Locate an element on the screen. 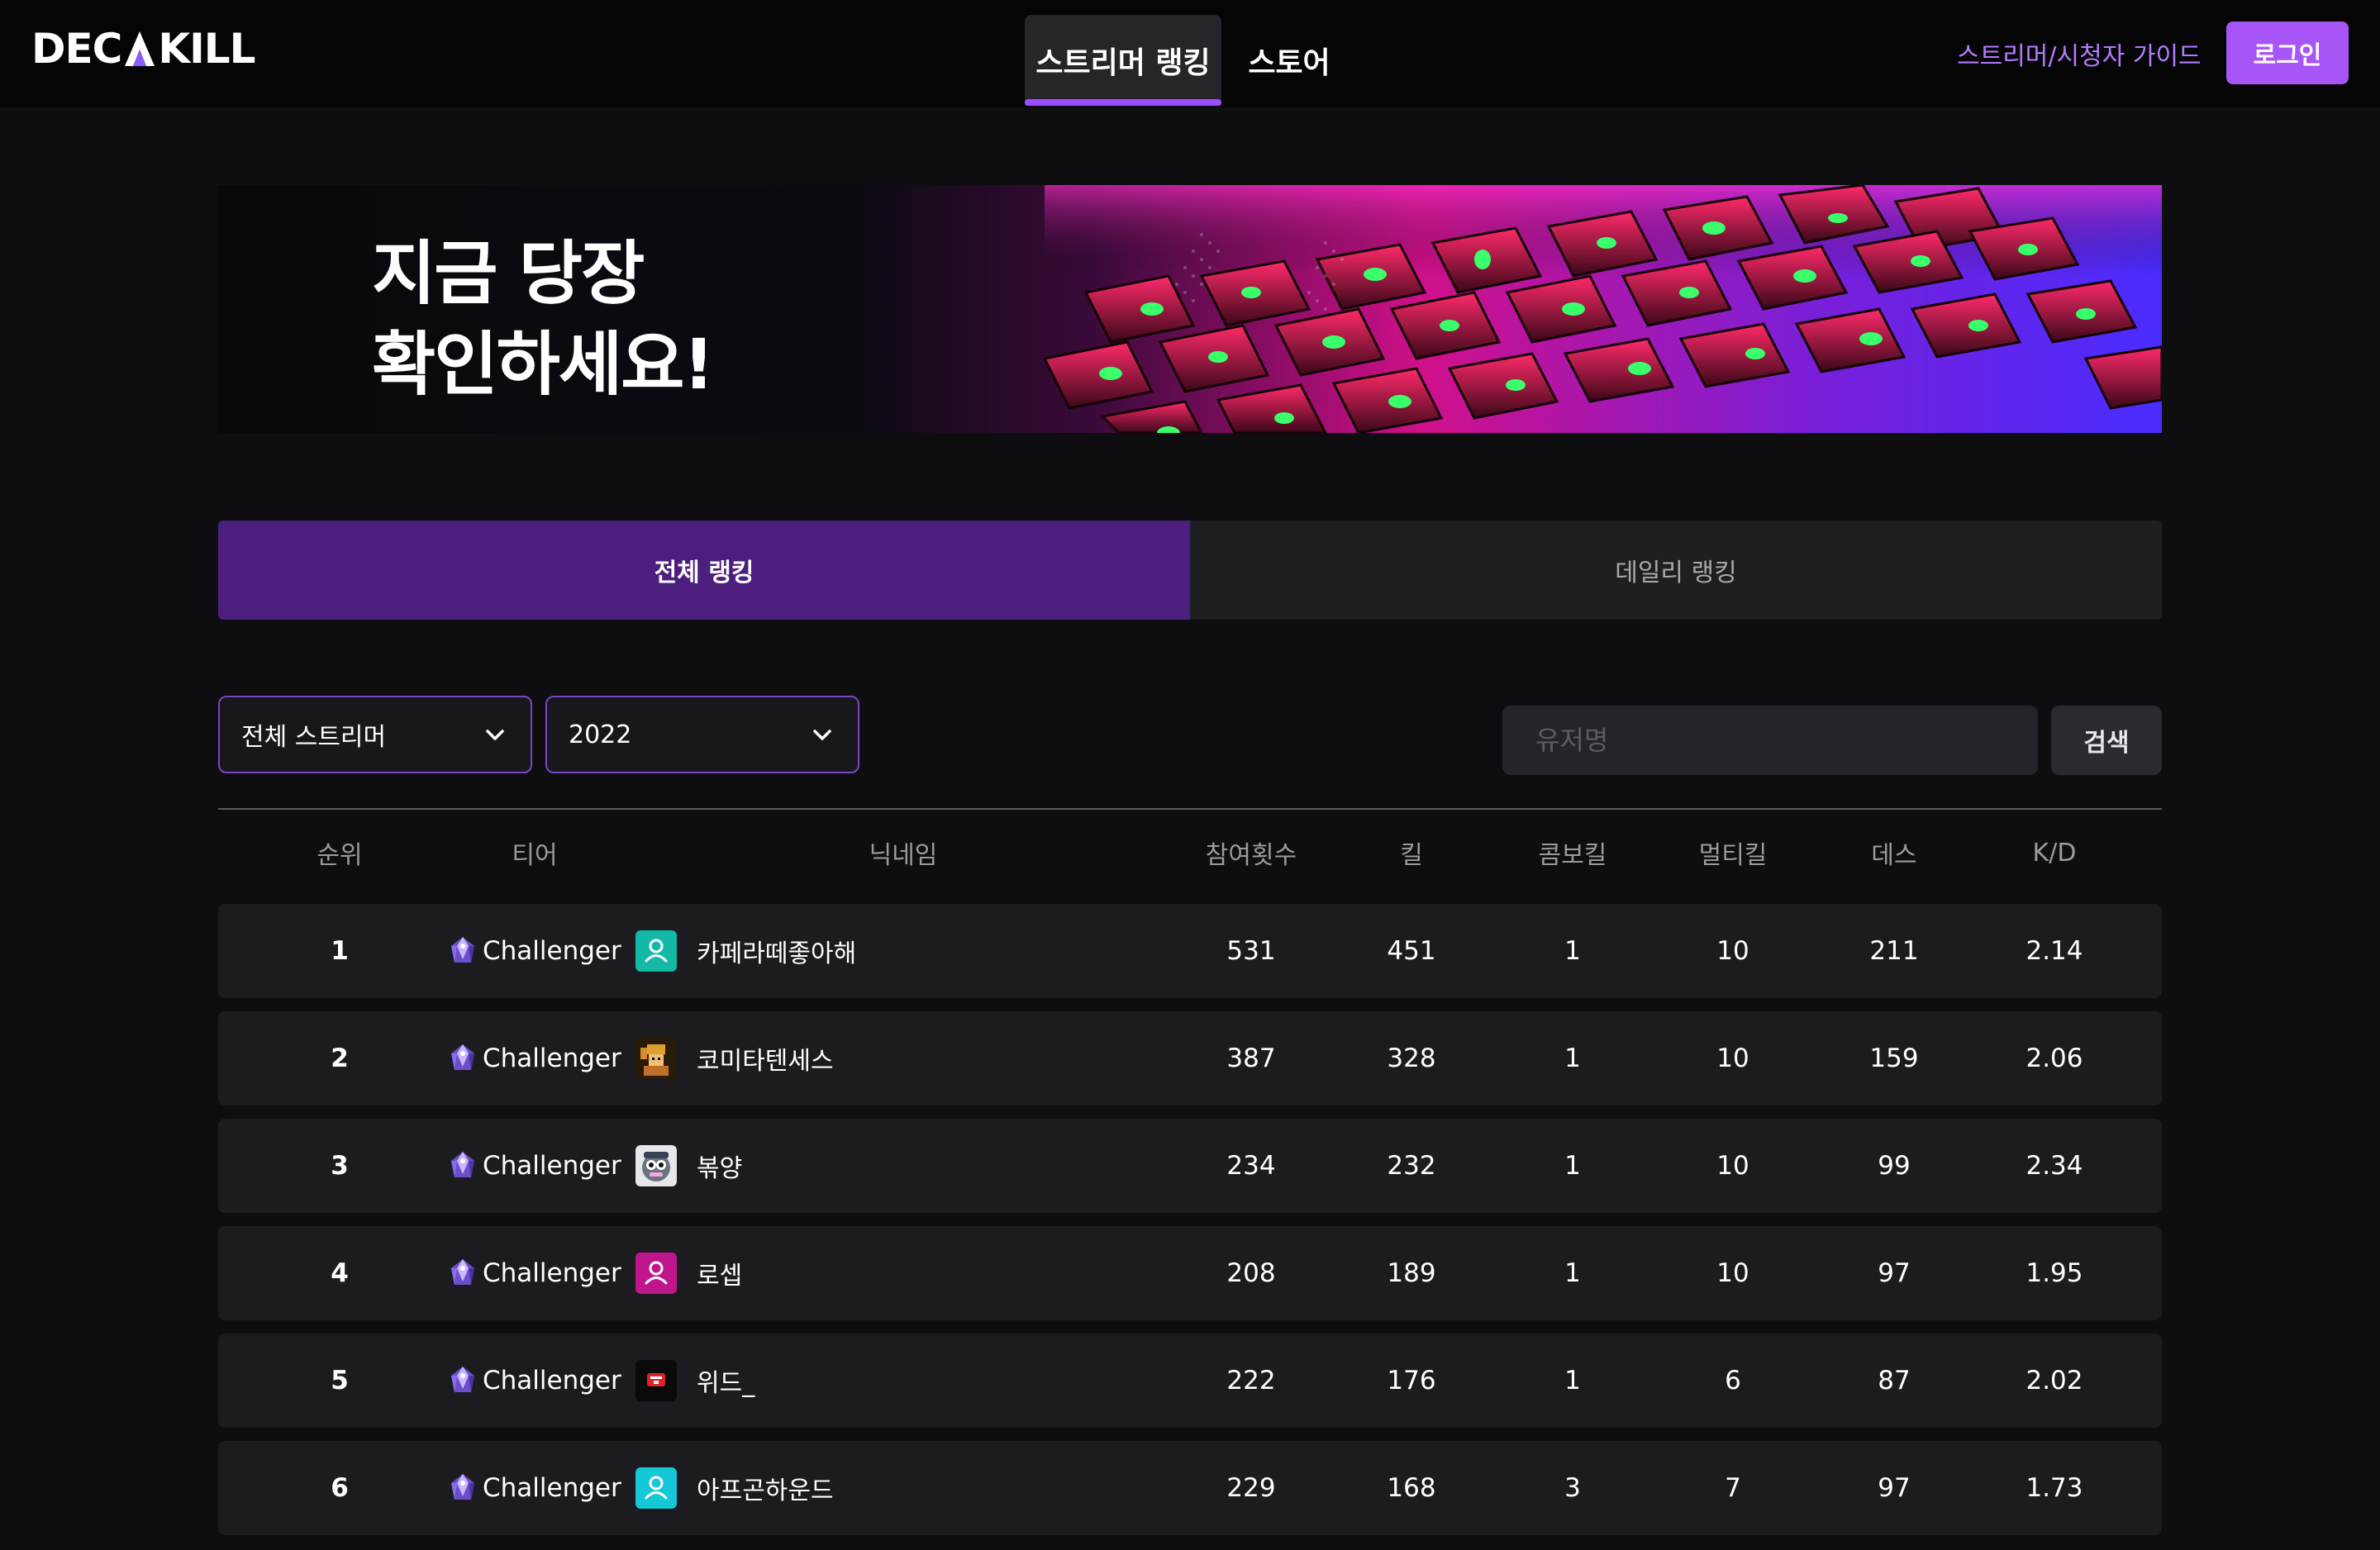 The width and height of the screenshot is (2380, 1550). player-nickname: 볶양 is located at coordinates (720, 1168).